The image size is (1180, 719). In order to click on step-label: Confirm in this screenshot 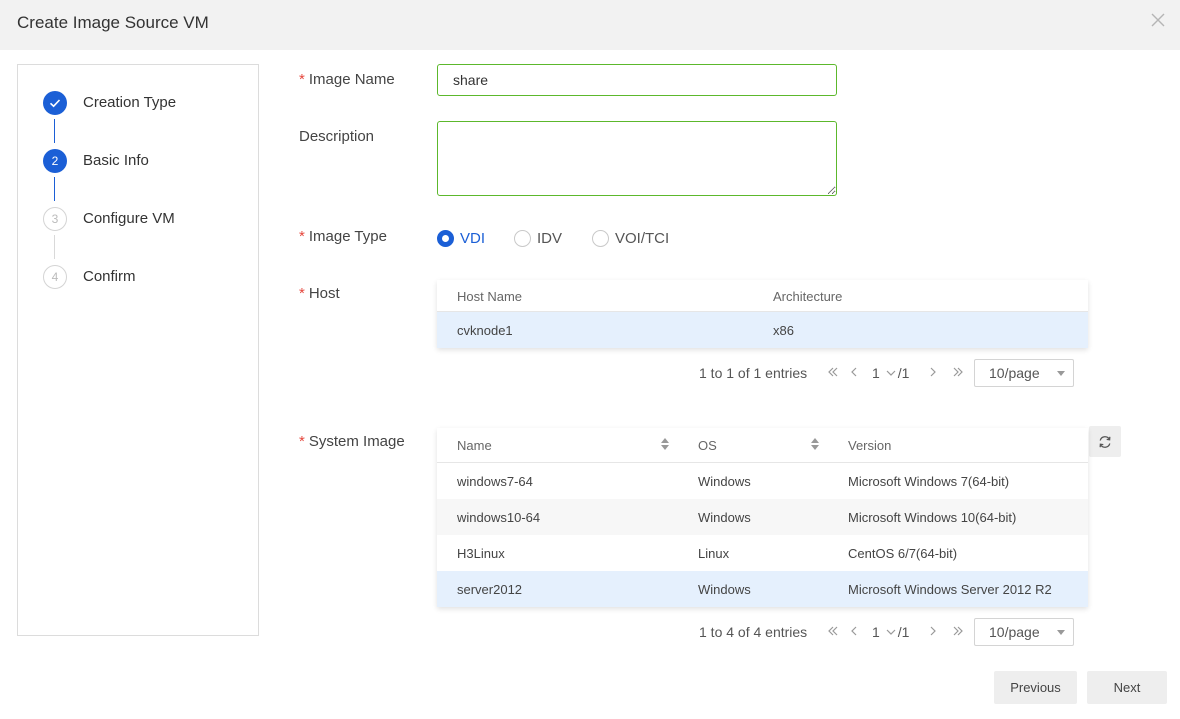, I will do `click(109, 276)`.